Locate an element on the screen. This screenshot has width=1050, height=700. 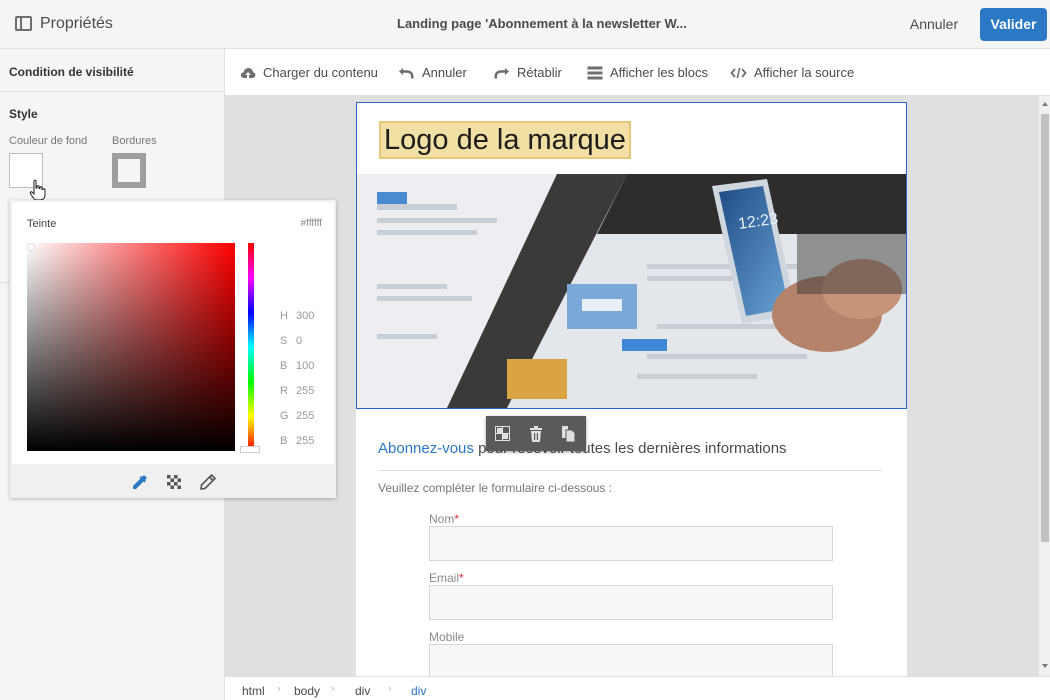
color-values: H 300 S0 B 100 R 255 G 255 B 255 is located at coordinates (303, 385).